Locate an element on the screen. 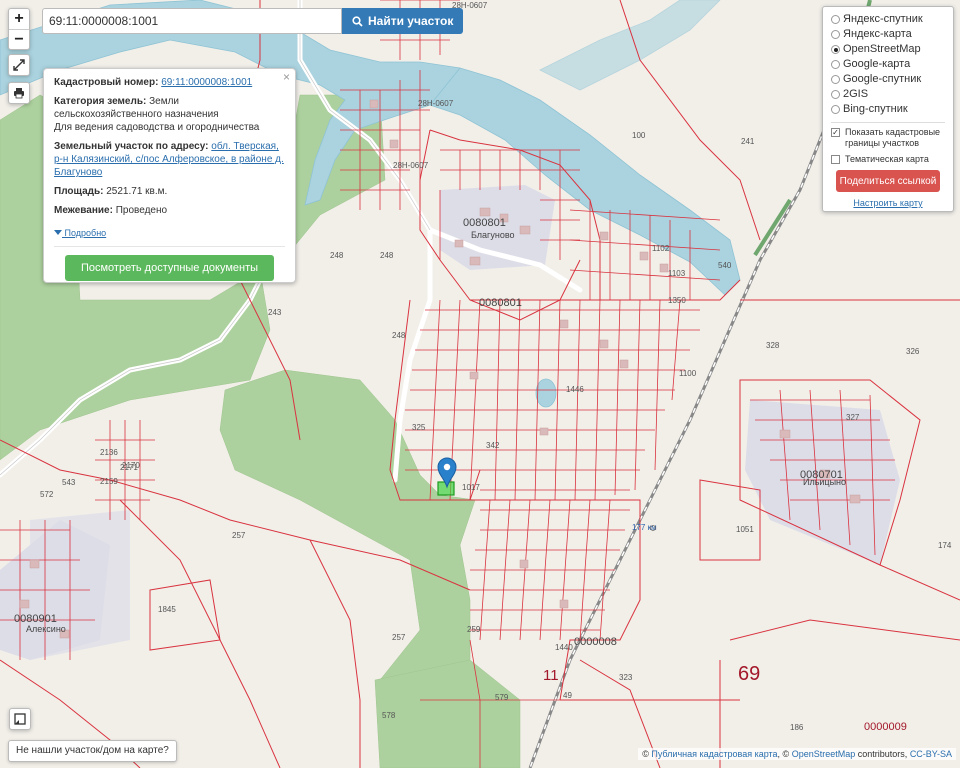  area-row: Площадь: 2521.71 кв.м. is located at coordinates (169, 191).